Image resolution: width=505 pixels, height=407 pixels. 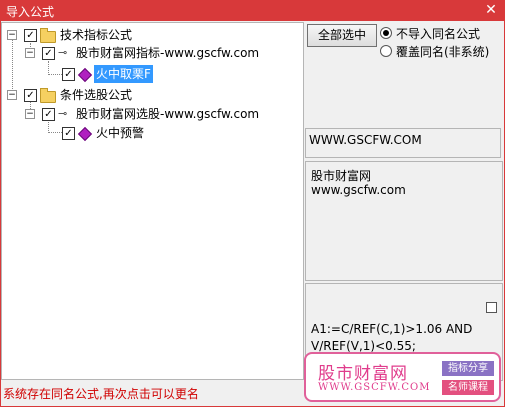 I want to click on radio-no-import-label: 不导入同名公式, so click(x=438, y=33).